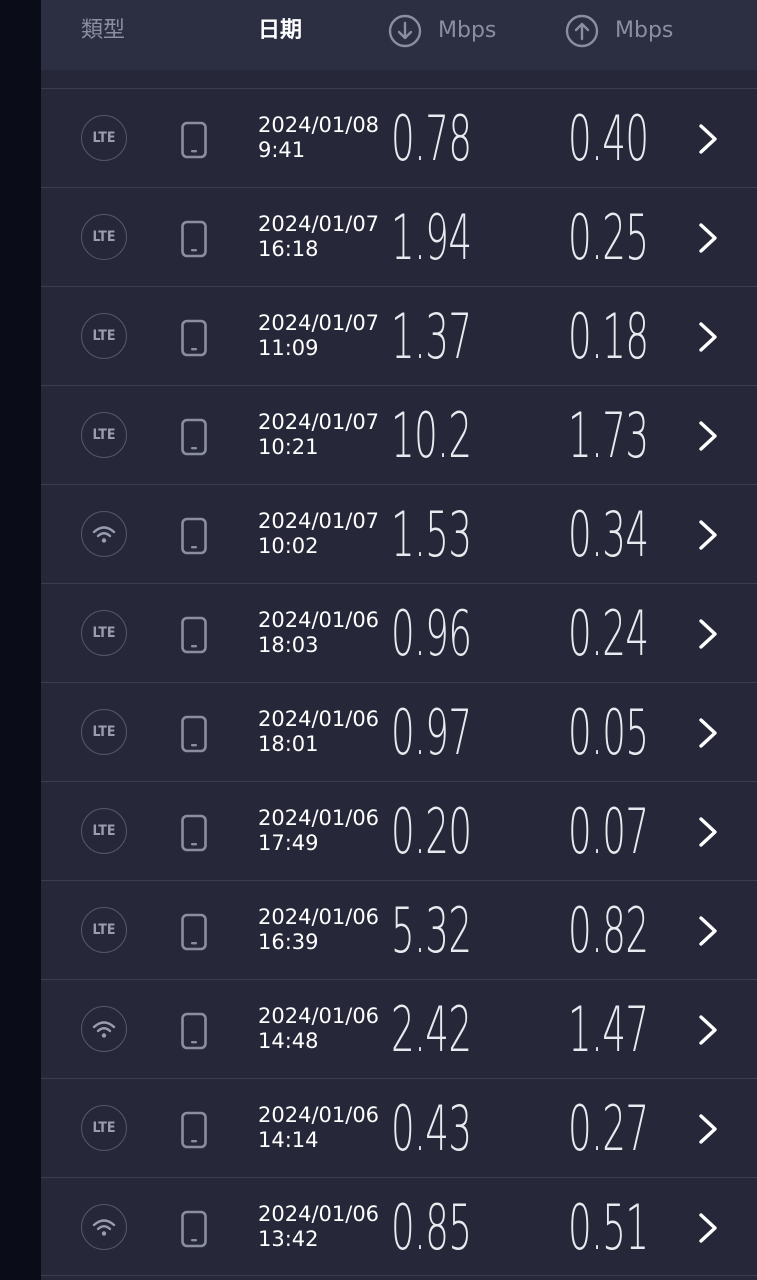 The image size is (757, 1280). I want to click on result-row: LTE 2024/01/06 18:03 0.96 0.24, so click(399, 632).